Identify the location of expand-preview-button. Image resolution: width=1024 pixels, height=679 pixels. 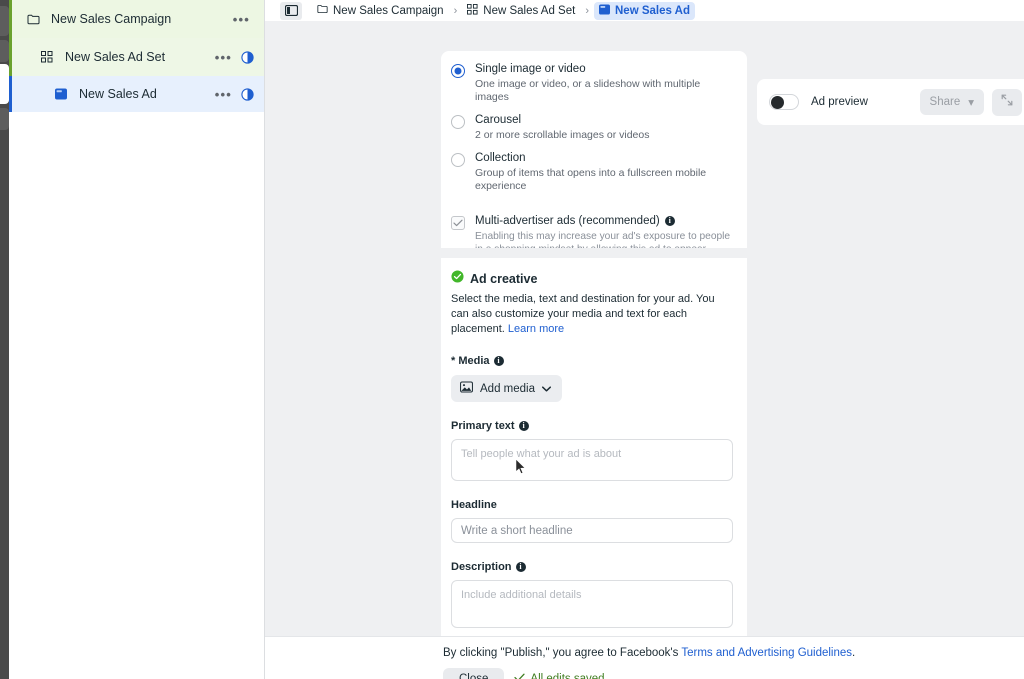
(1007, 102).